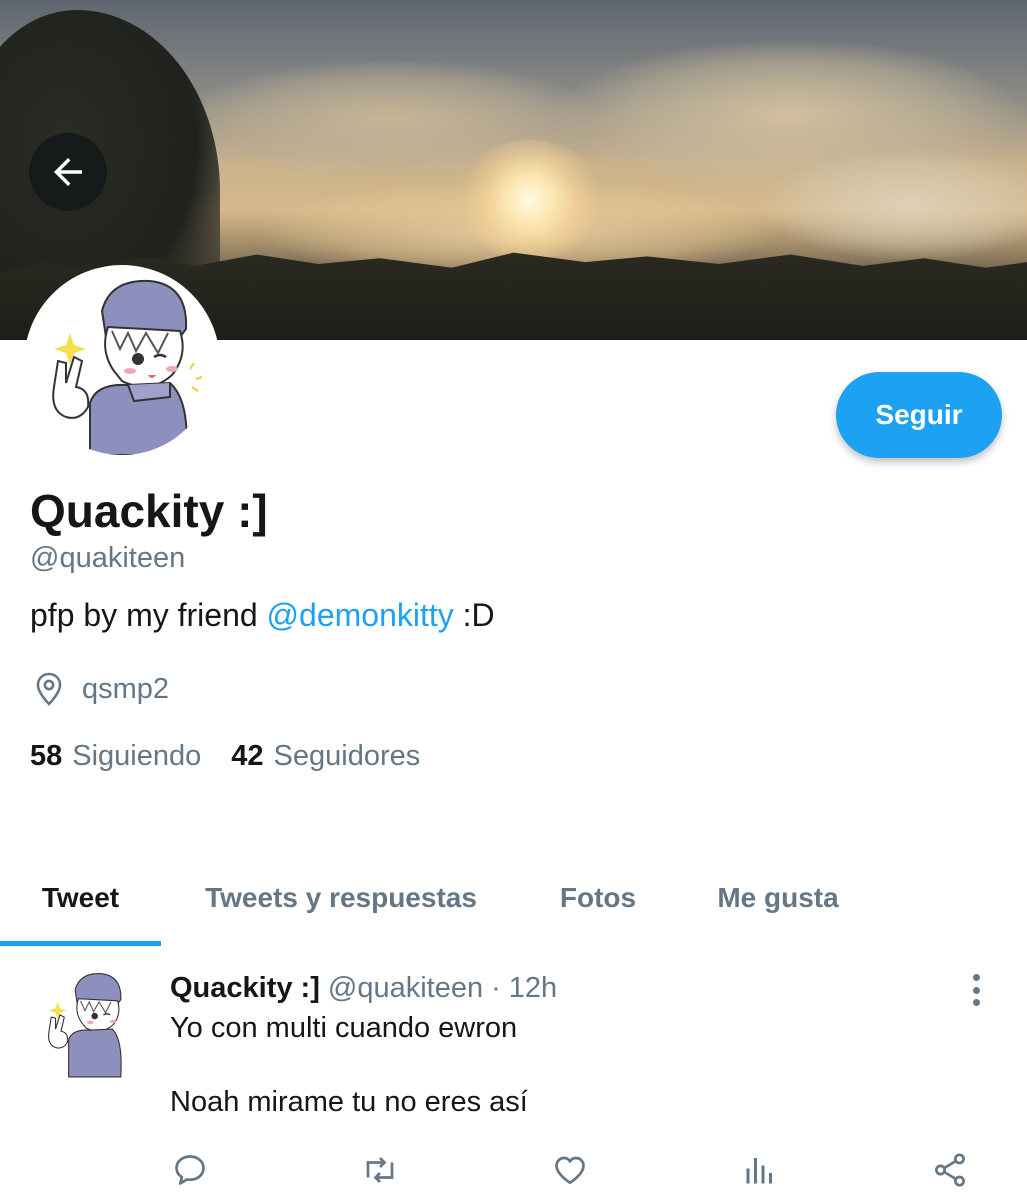  I want to click on followers-stat: 42 Seguidores, so click(325, 756).